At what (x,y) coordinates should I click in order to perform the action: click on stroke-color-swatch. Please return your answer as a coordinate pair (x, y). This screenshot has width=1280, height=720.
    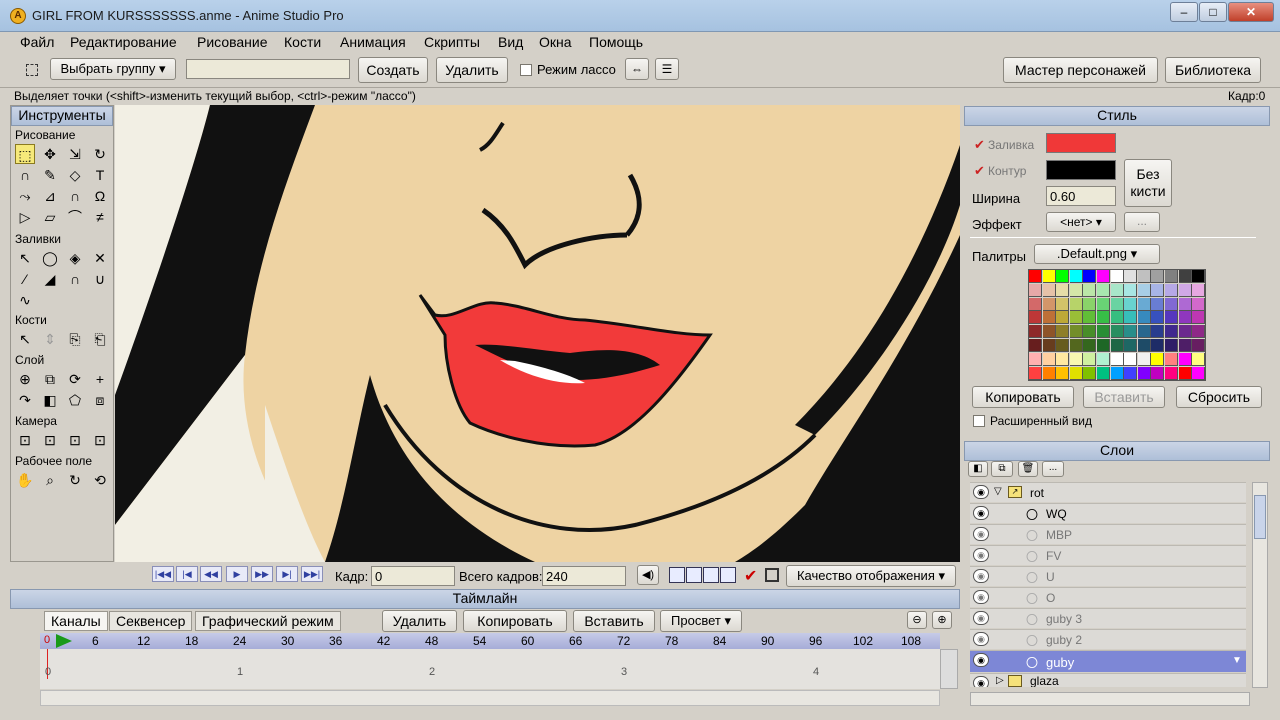
    Looking at the image, I should click on (1081, 170).